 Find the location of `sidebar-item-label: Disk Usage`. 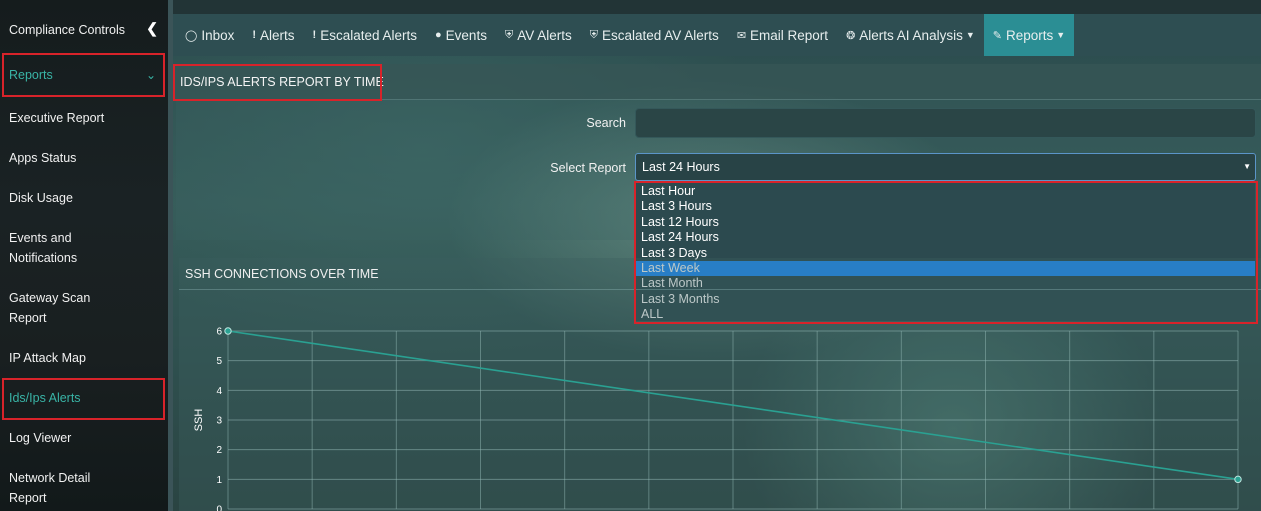

sidebar-item-label: Disk Usage is located at coordinates (41, 198).